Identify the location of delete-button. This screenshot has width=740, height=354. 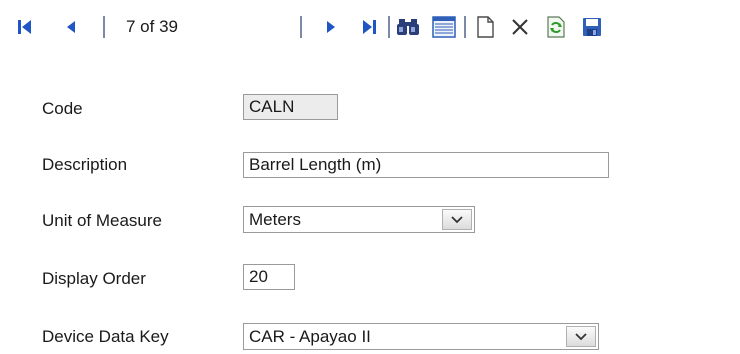
(520, 27).